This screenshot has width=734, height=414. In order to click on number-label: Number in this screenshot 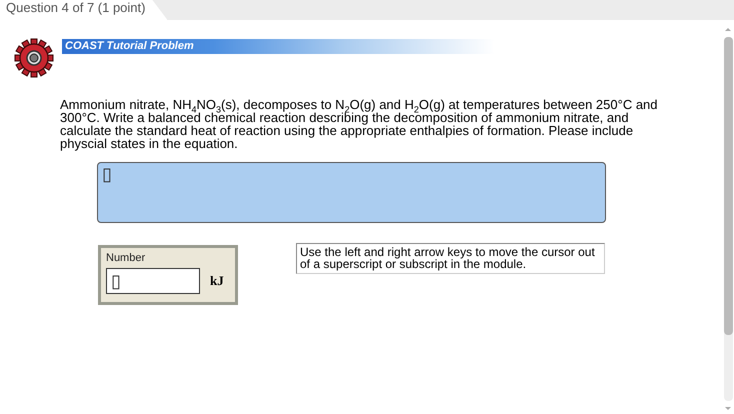, I will do `click(126, 258)`.